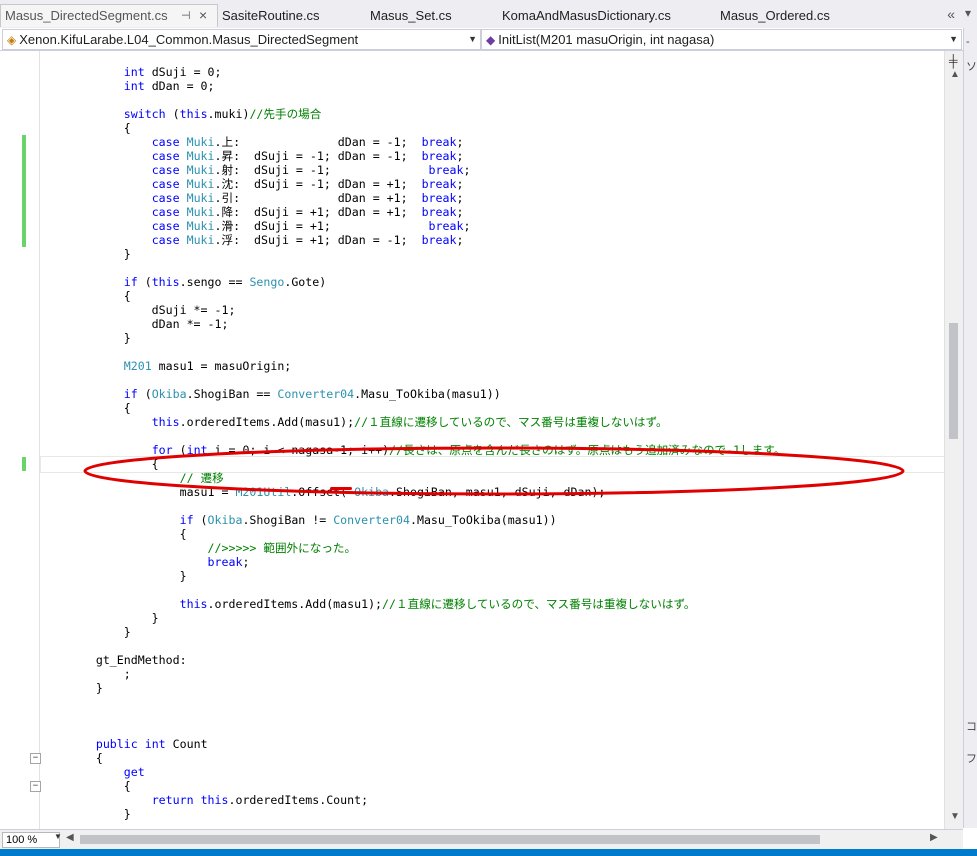 This screenshot has width=977, height=856. I want to click on code-token: .ShogiBan !=, so click(288, 520).